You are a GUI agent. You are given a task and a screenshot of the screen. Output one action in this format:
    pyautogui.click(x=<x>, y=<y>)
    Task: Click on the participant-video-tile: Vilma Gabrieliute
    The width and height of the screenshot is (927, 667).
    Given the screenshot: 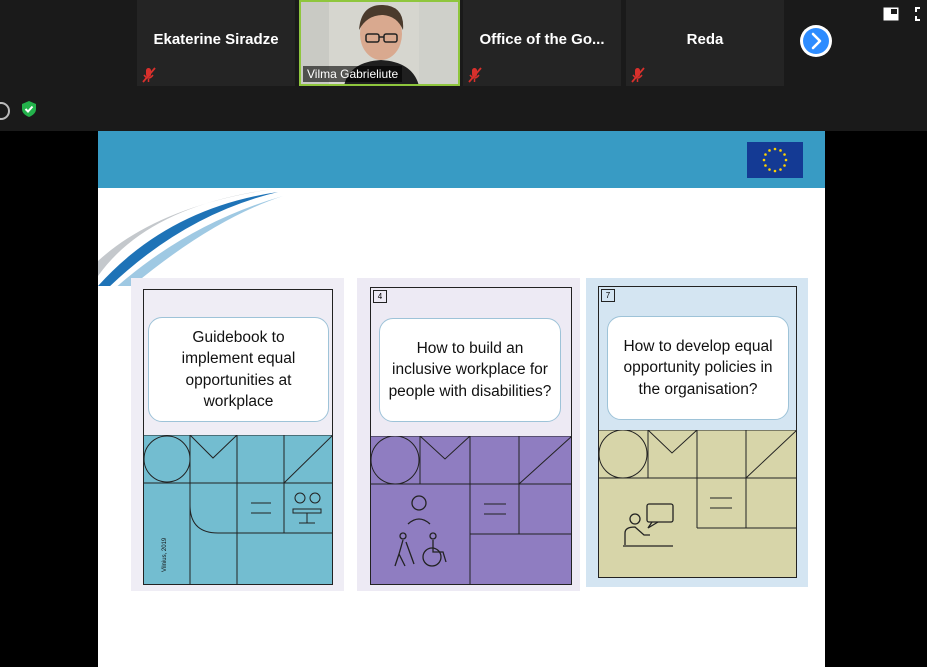 What is the action you would take?
    pyautogui.click(x=379, y=43)
    